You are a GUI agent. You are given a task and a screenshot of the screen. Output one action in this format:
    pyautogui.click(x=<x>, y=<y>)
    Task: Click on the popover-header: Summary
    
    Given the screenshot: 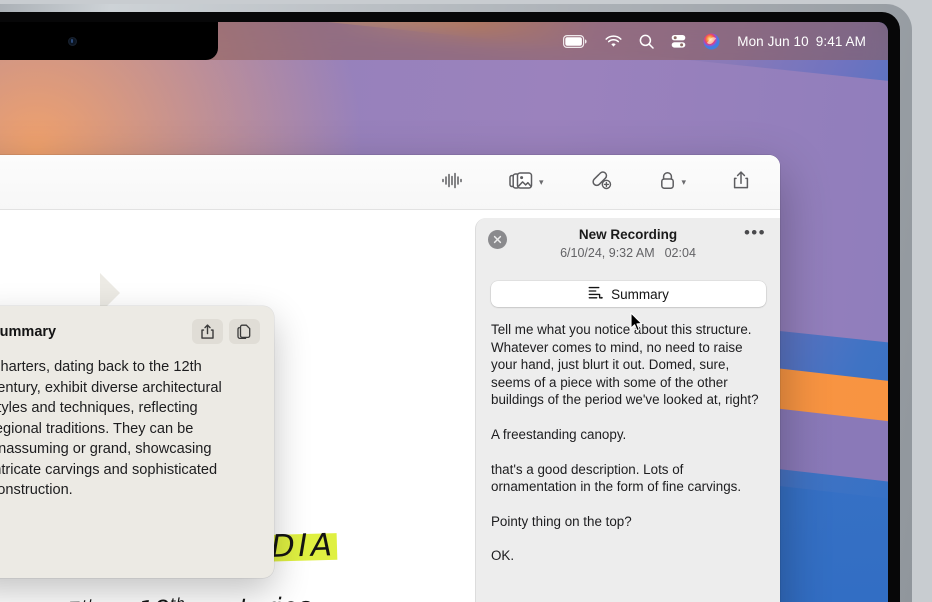 What is the action you would take?
    pyautogui.click(x=137, y=325)
    